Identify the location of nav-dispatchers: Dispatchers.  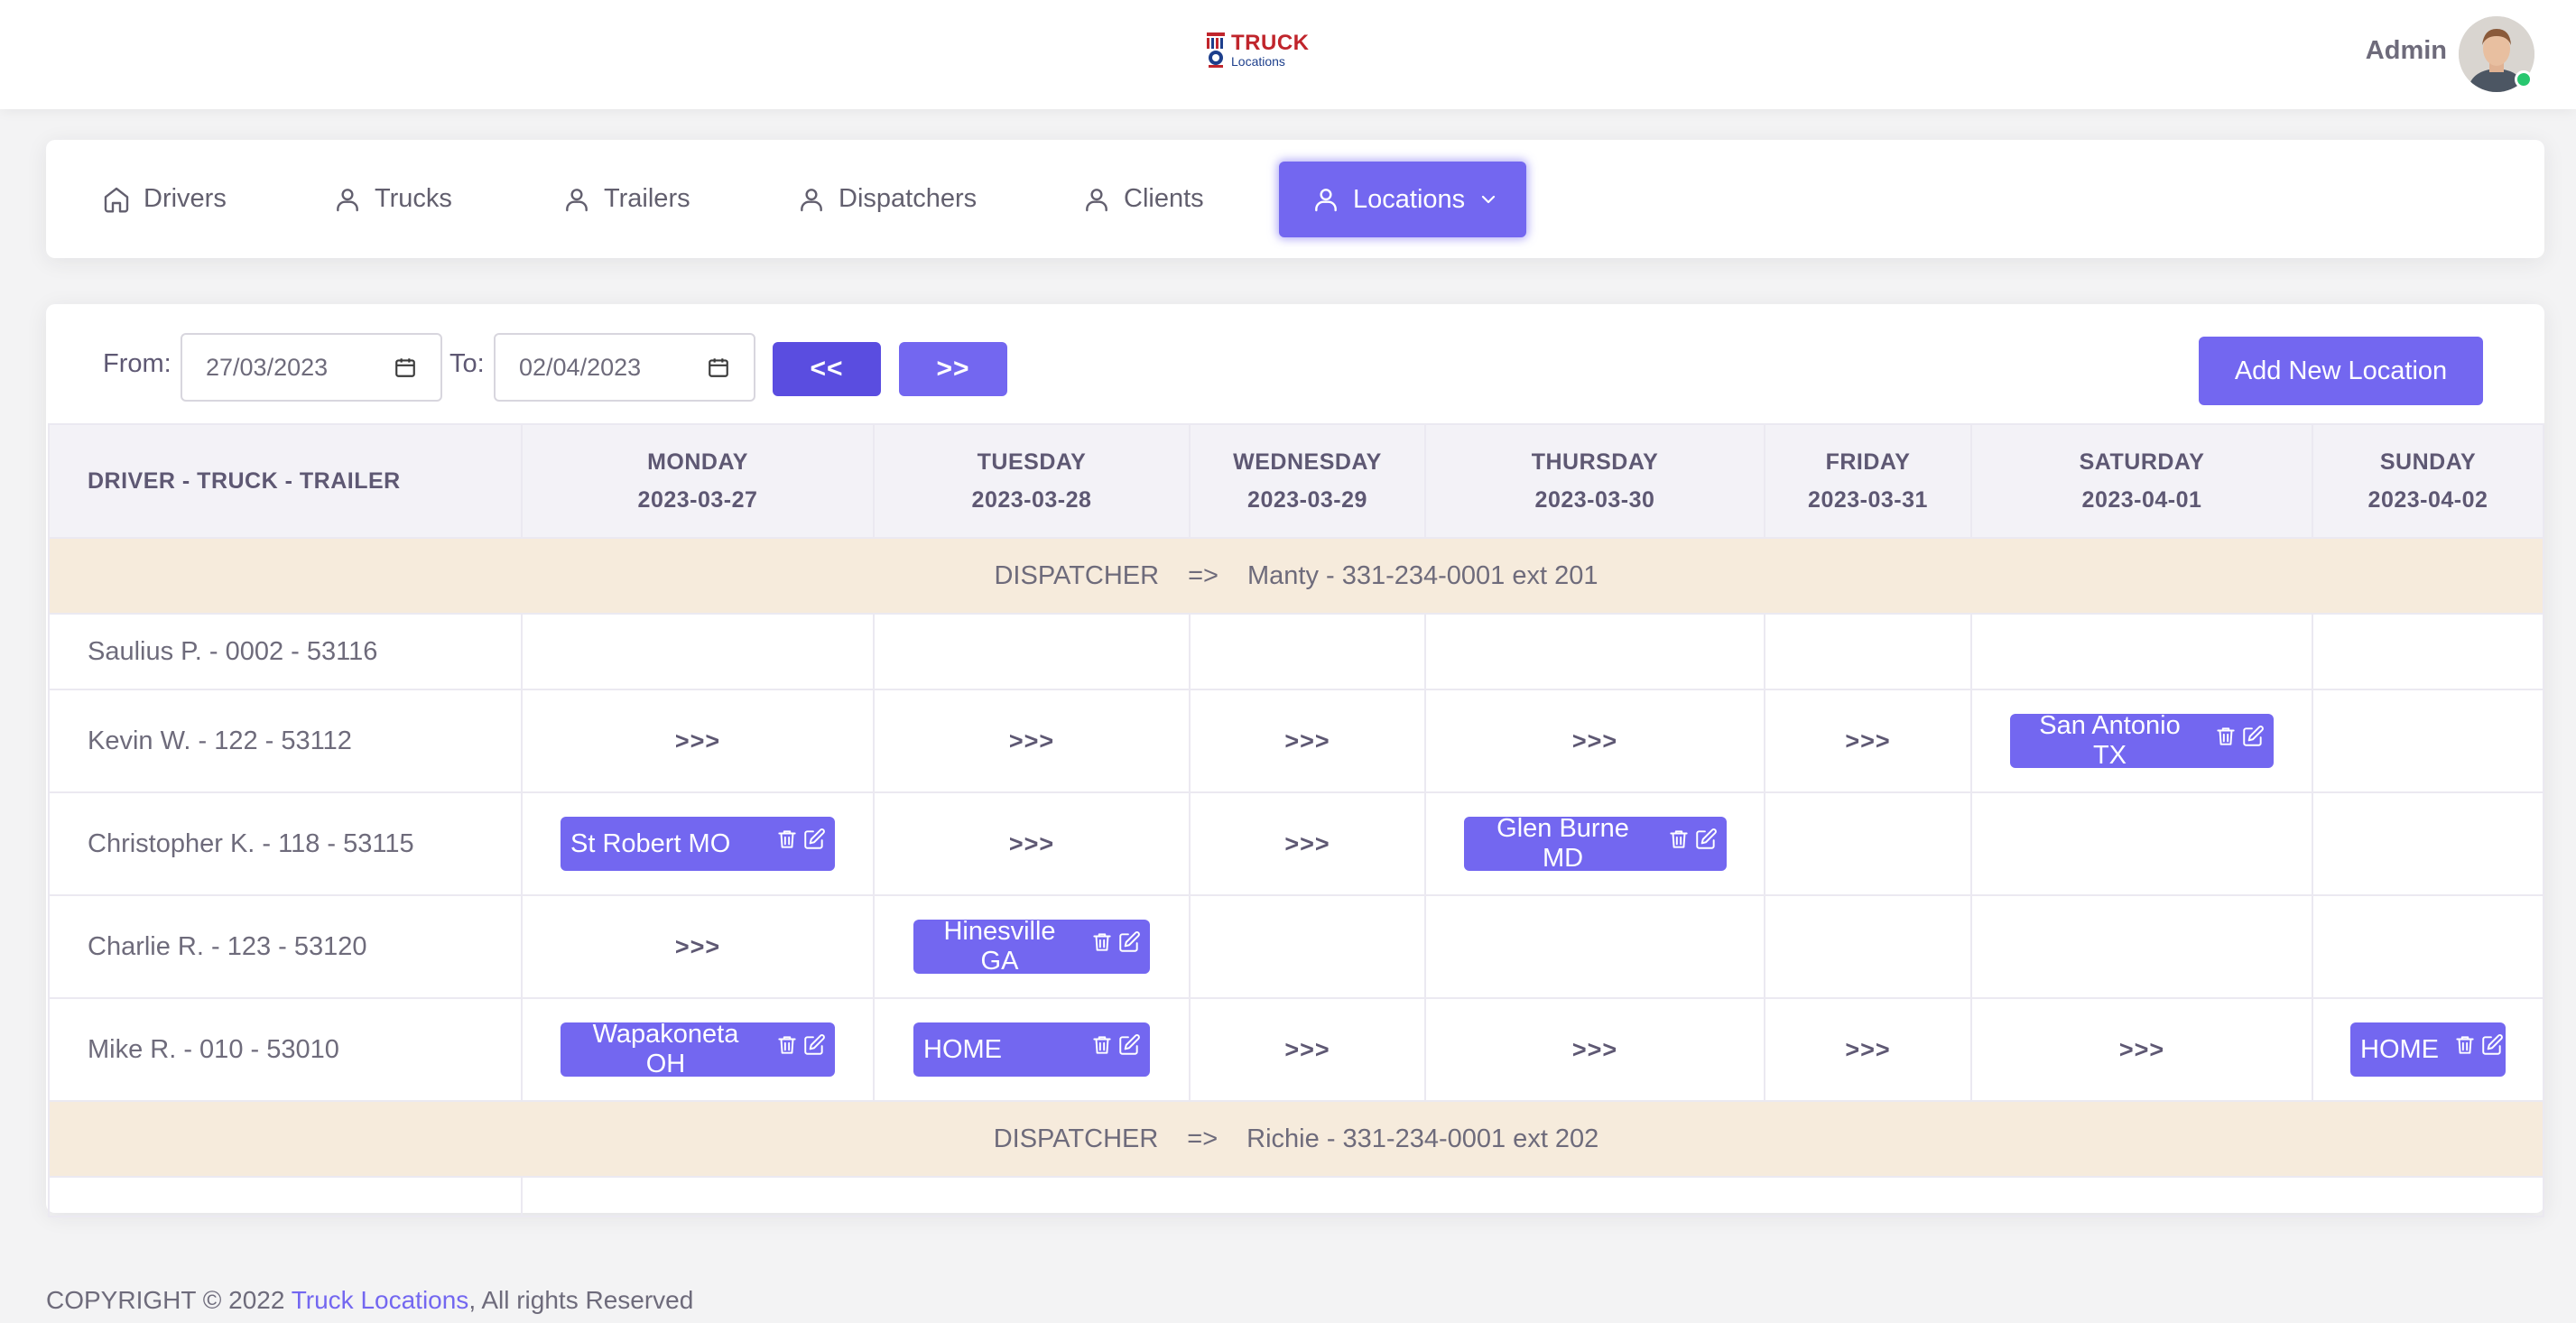
(887, 199).